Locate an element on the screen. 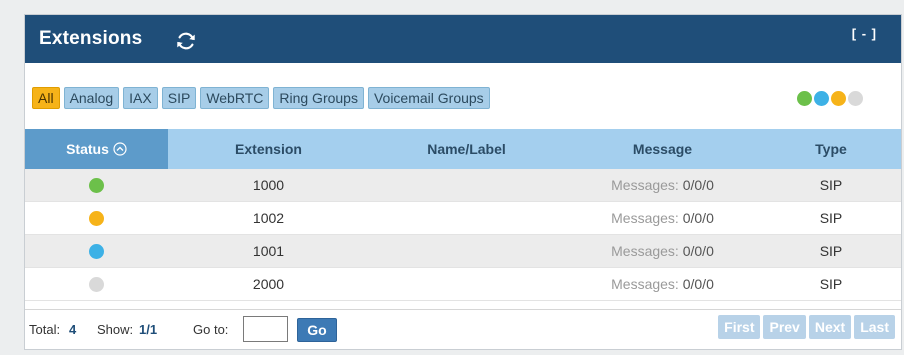  total-label: Total: is located at coordinates (45, 329).